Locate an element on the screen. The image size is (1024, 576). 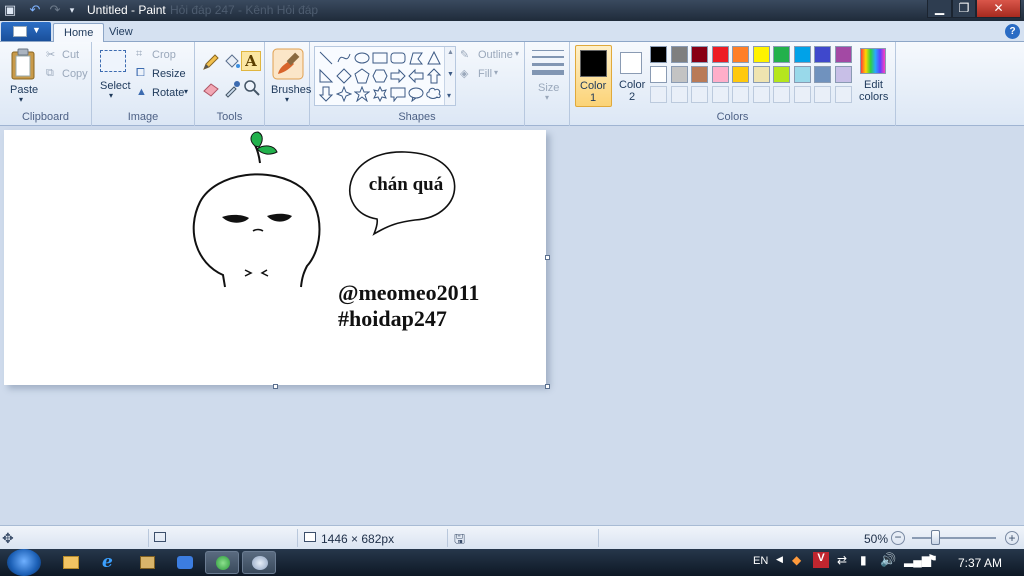
antivirus-icon: V is located at coordinates (821, 560).